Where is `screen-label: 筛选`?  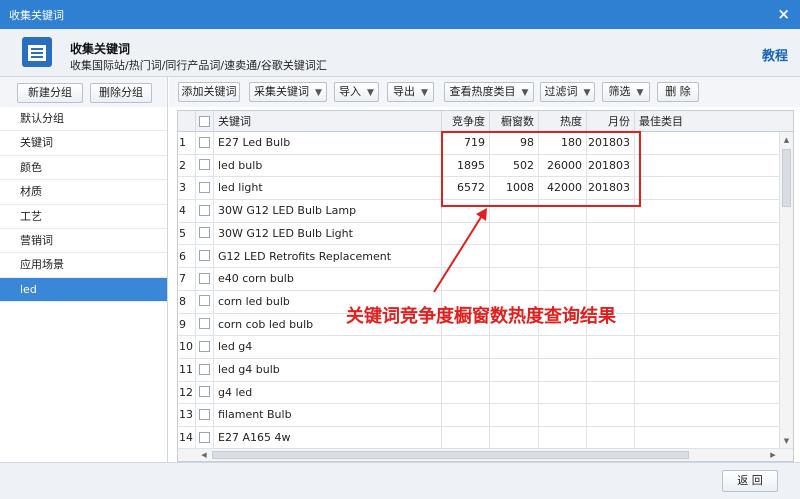
screen-label: 筛选 is located at coordinates (619, 91).